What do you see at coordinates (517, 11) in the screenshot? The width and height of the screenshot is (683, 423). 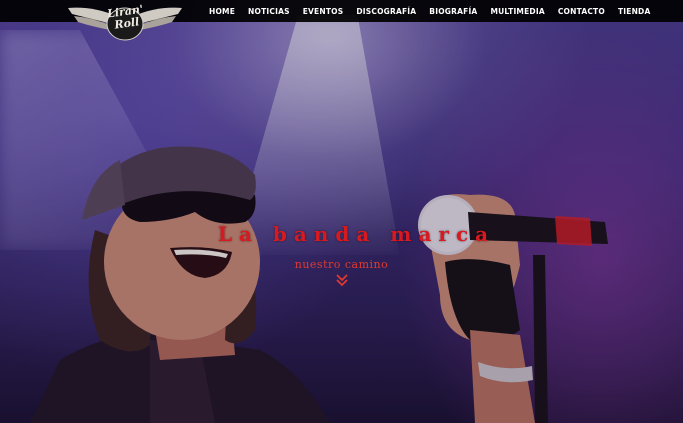 I see `nav-item-multimedia: MULTIMEDIA` at bounding box center [517, 11].